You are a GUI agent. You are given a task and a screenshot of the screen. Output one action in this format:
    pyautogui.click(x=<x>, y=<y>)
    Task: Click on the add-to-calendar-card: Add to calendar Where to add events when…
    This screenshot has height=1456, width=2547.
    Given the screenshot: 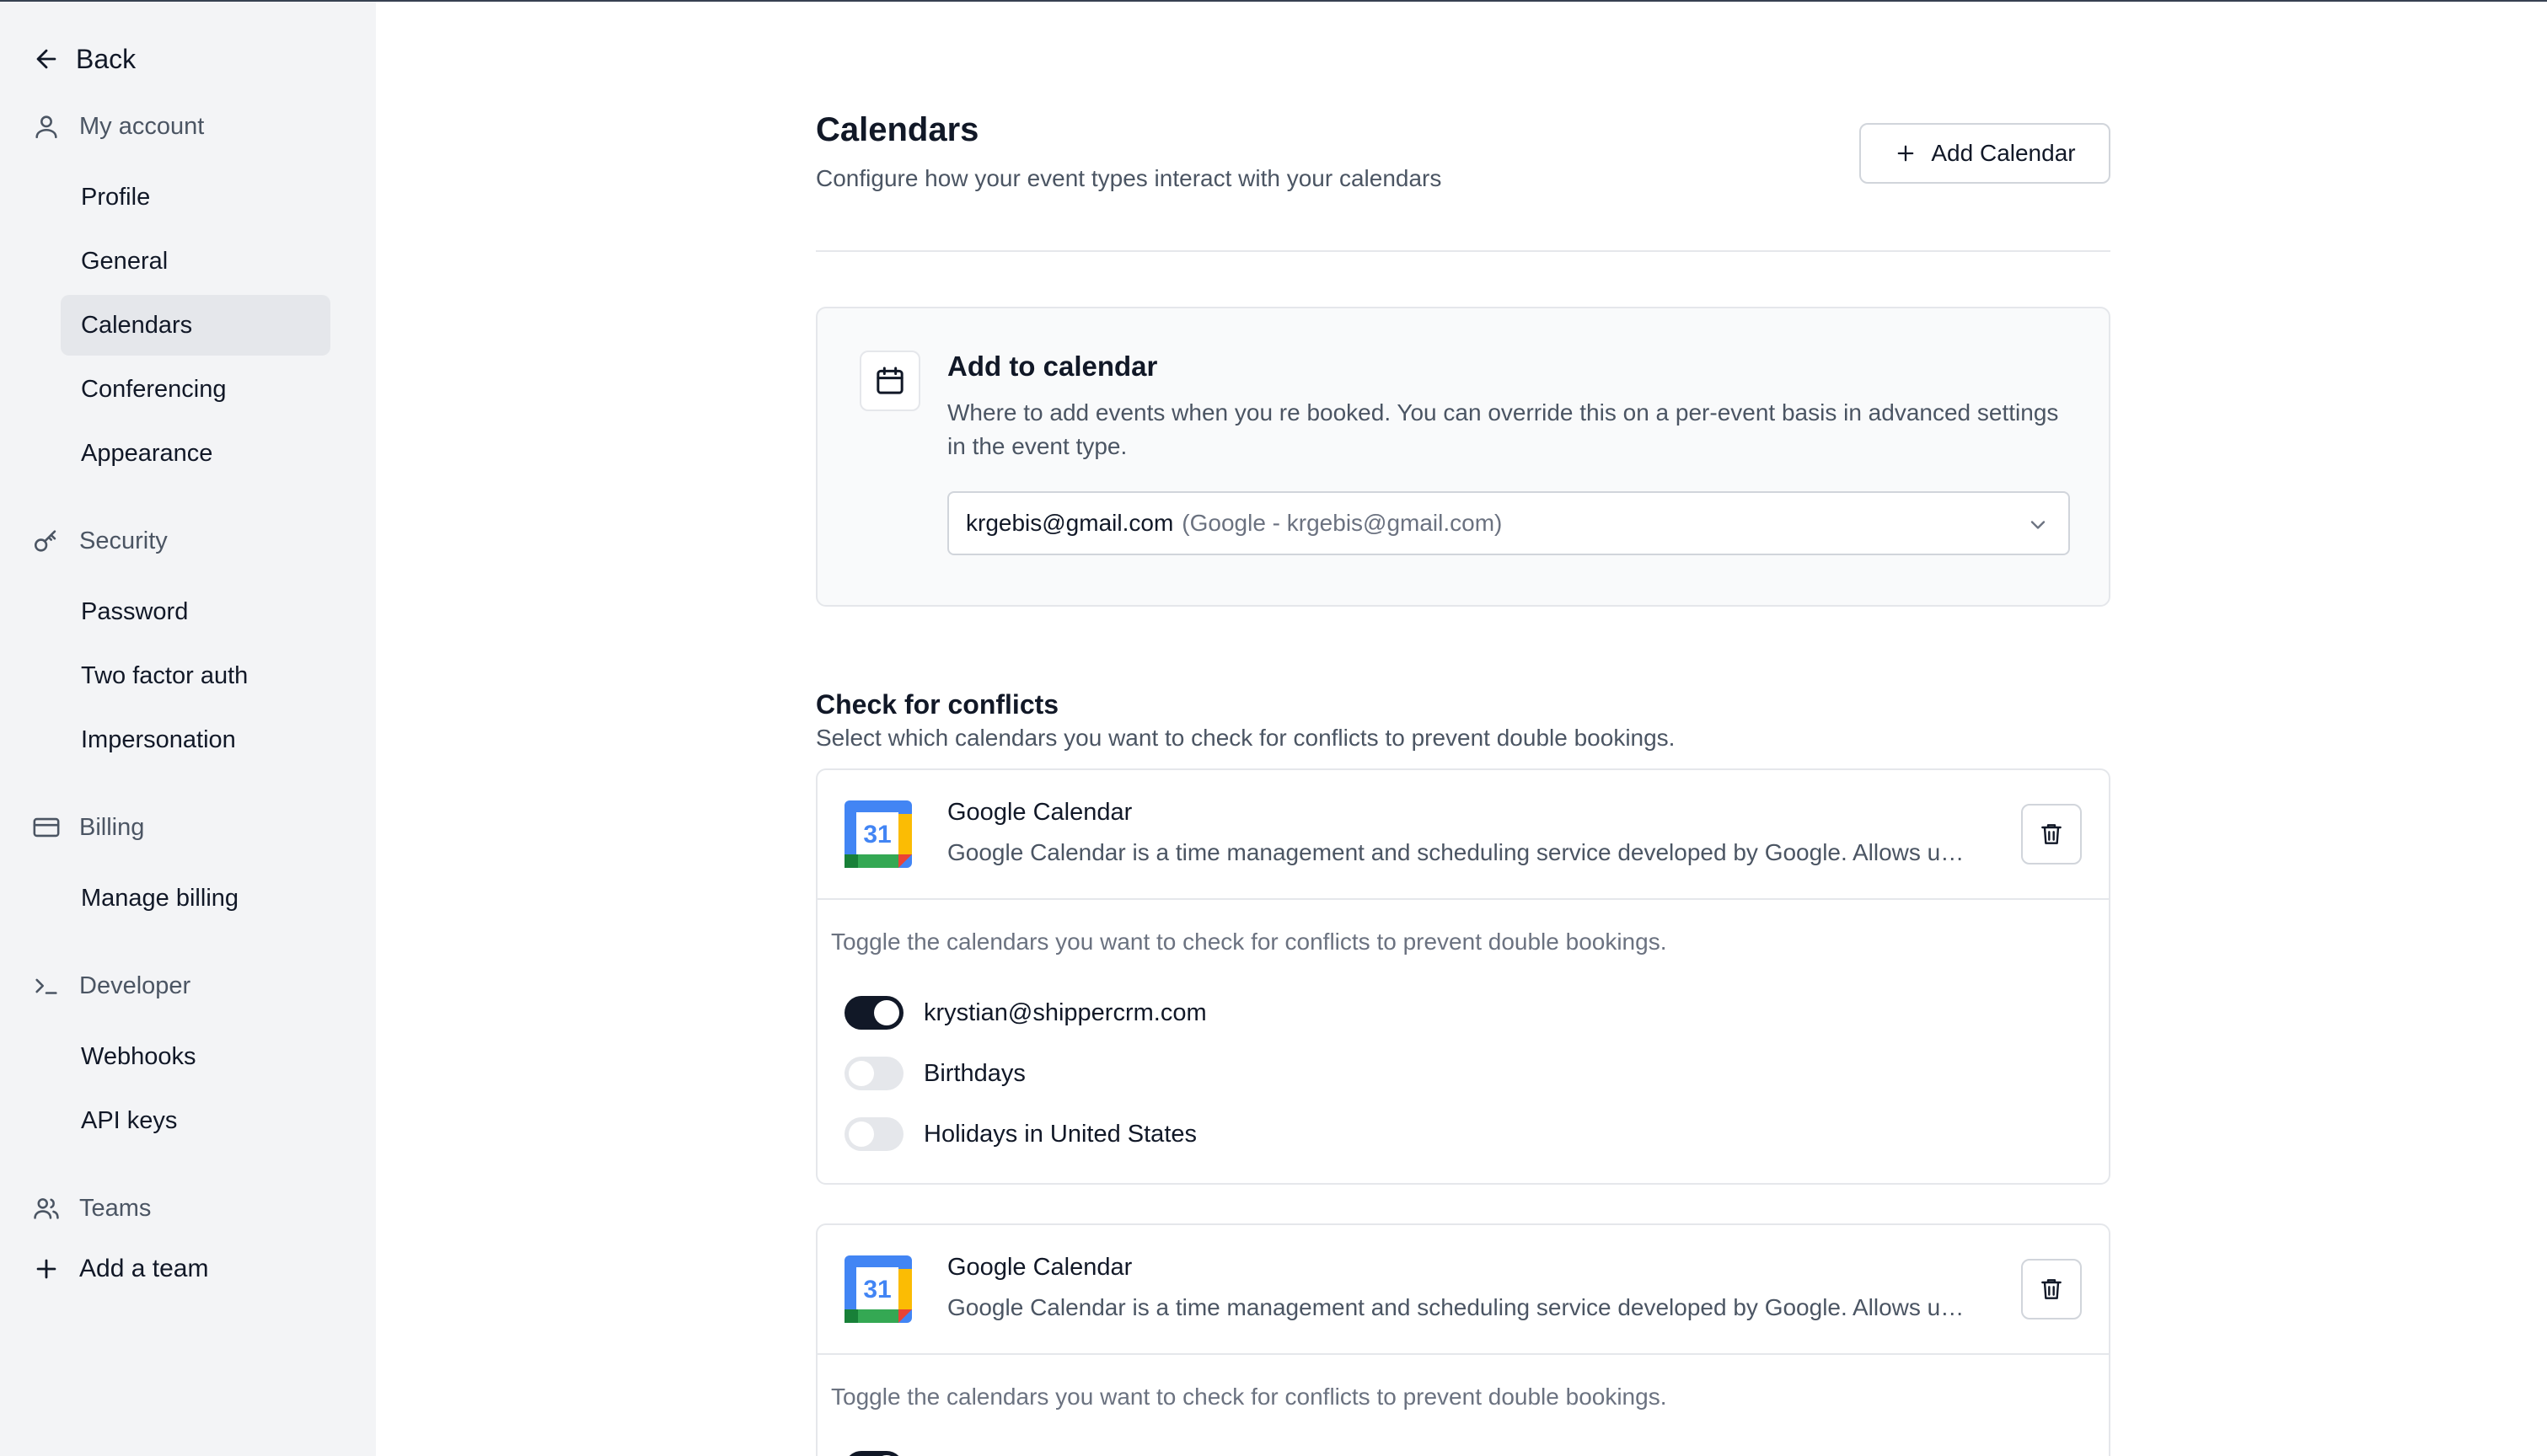 What is the action you would take?
    pyautogui.click(x=1463, y=457)
    